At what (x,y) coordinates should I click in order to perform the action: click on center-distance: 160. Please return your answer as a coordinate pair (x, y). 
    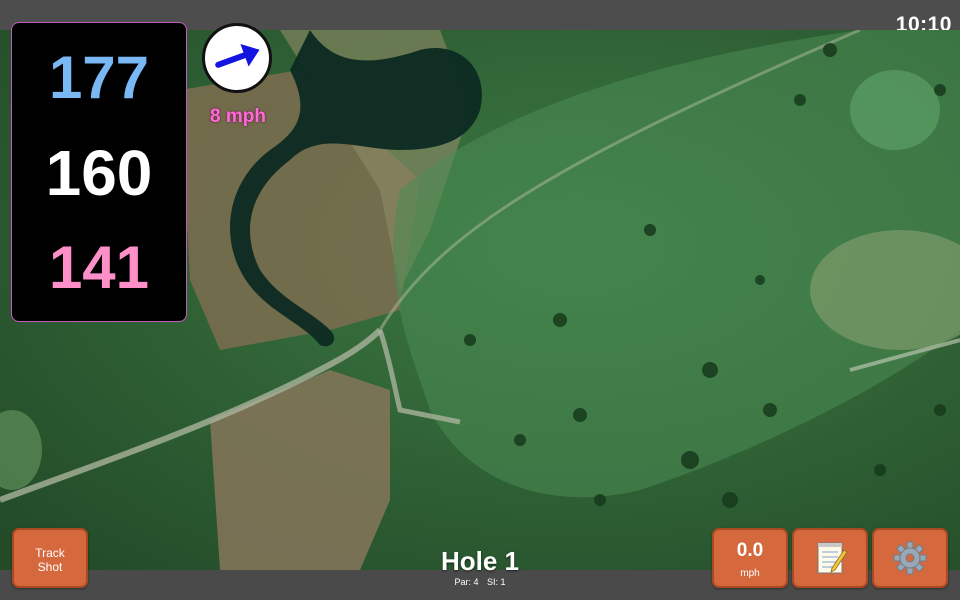
    Looking at the image, I should click on (99, 173).